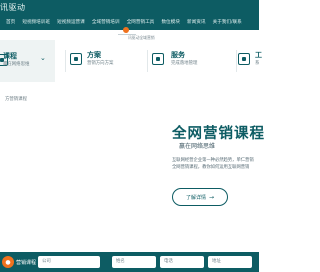 This screenshot has height=272, width=320. What do you see at coordinates (195, 197) in the screenshot?
I see `learn-more-label: 了解详情` at bounding box center [195, 197].